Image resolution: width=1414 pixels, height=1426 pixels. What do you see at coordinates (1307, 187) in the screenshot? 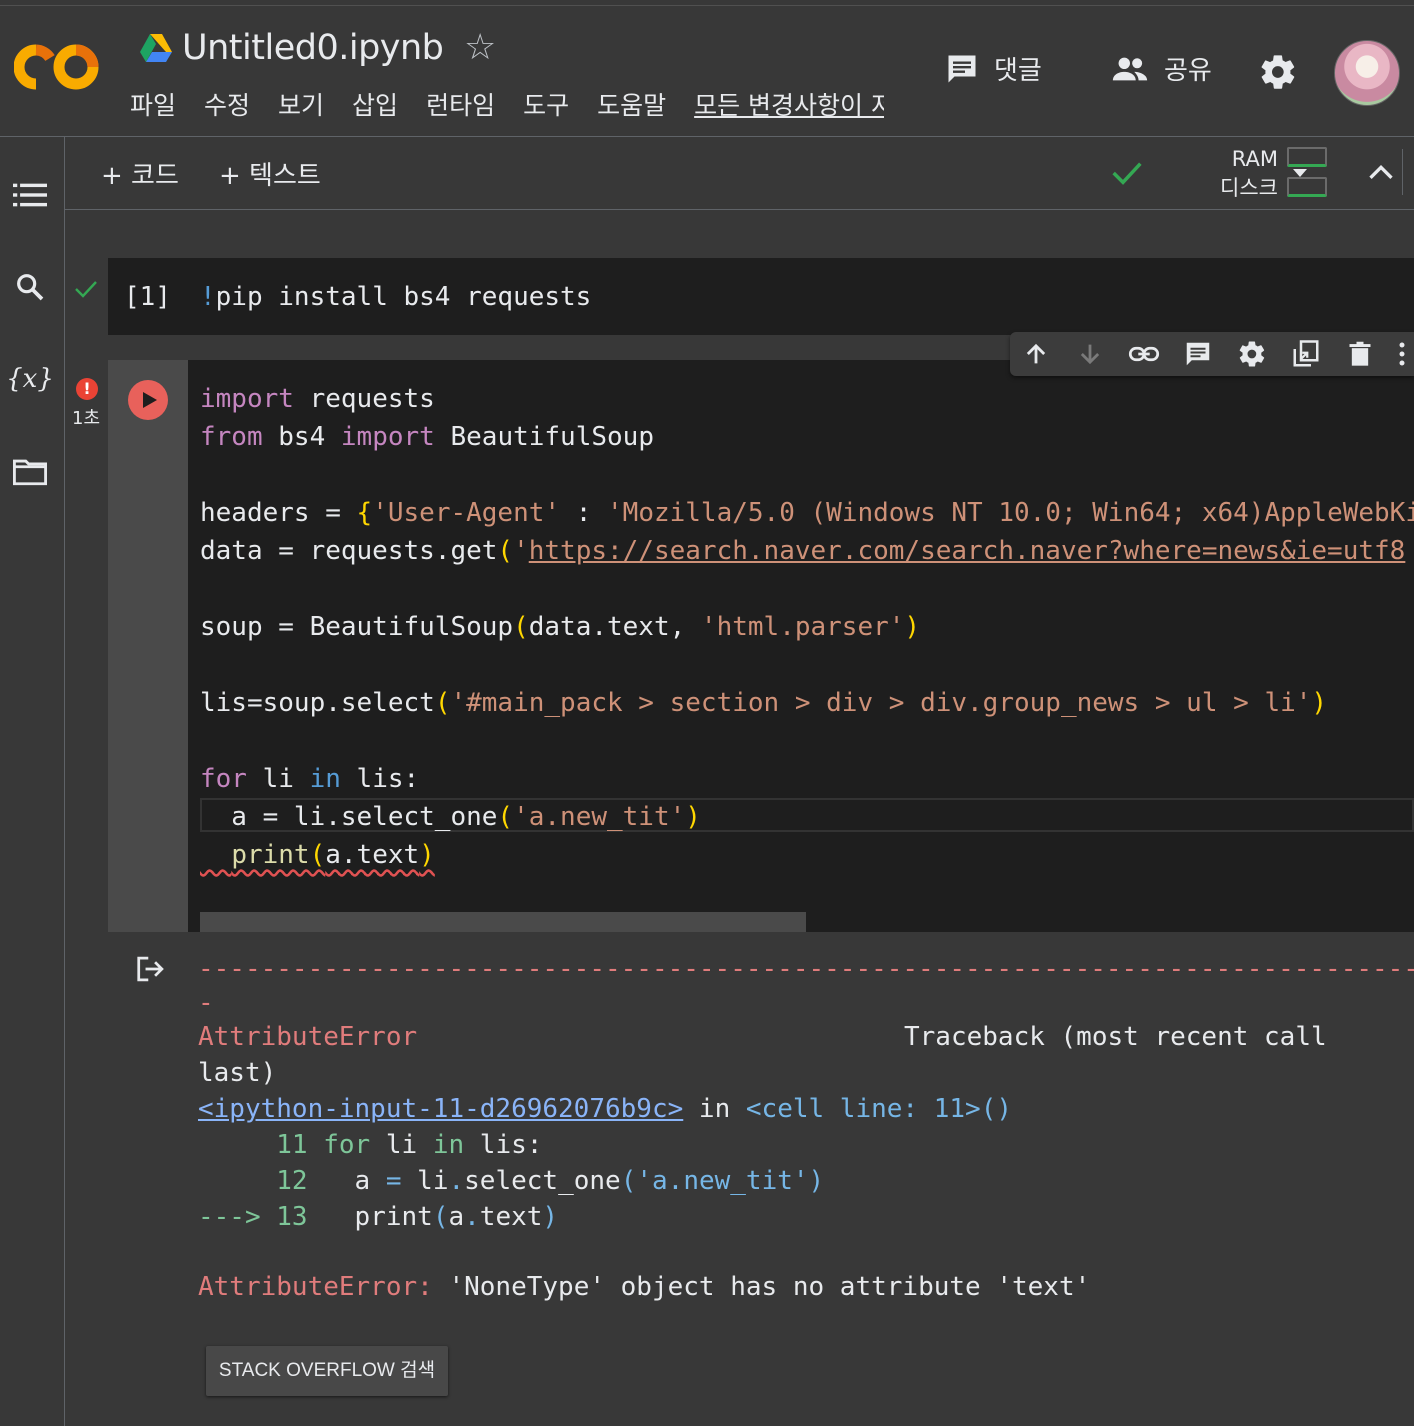
I see `disk-usage-bar` at bounding box center [1307, 187].